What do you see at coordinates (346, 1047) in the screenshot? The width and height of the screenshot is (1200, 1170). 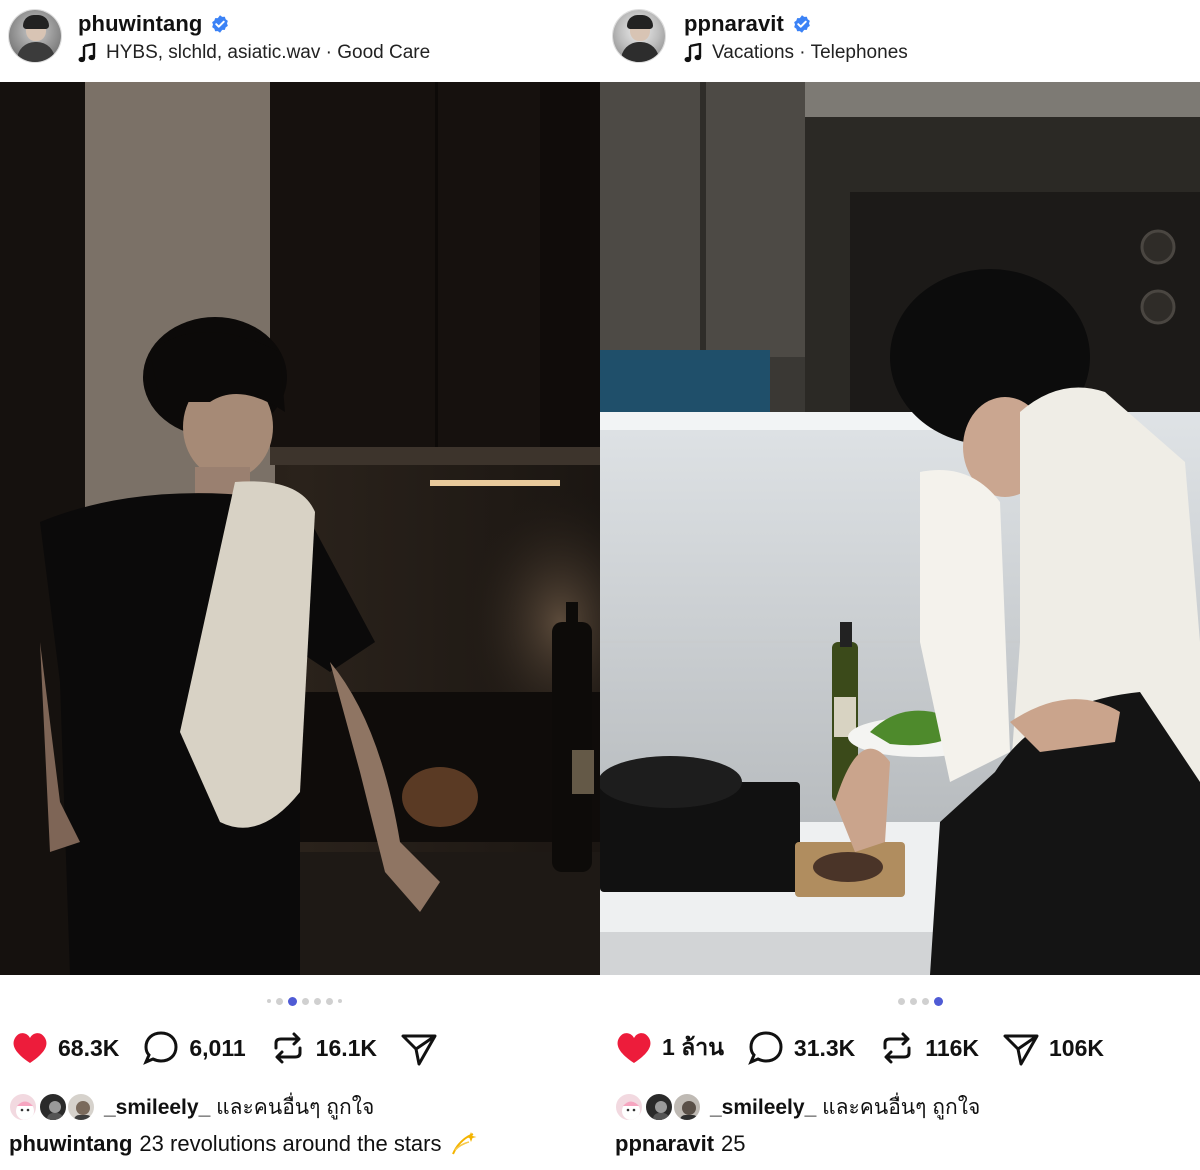 I see `repost-count: 16.1K` at bounding box center [346, 1047].